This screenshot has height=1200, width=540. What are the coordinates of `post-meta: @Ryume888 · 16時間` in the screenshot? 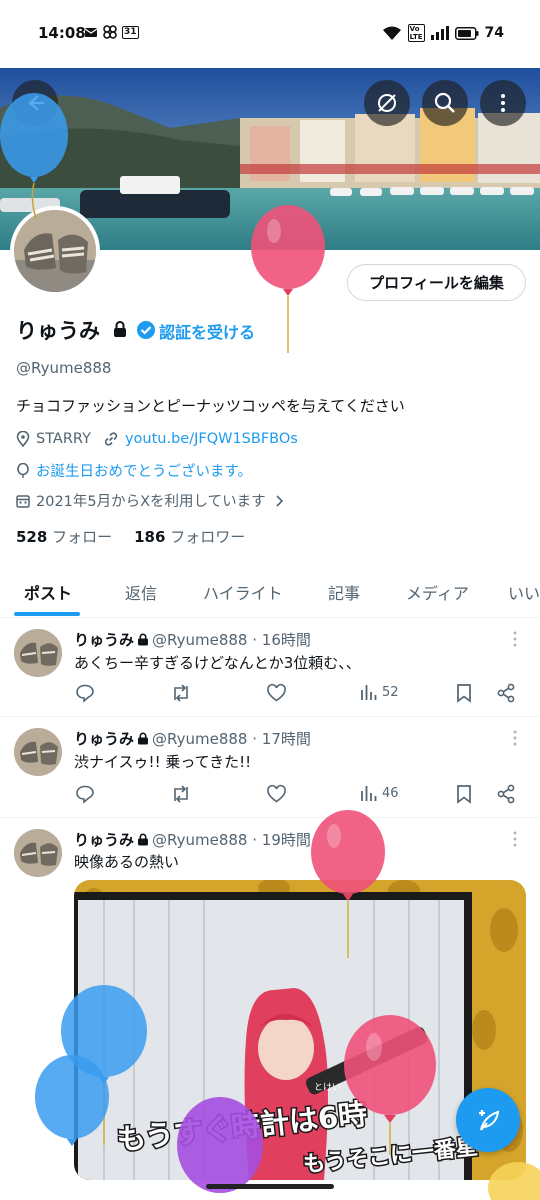 It's located at (231, 640).